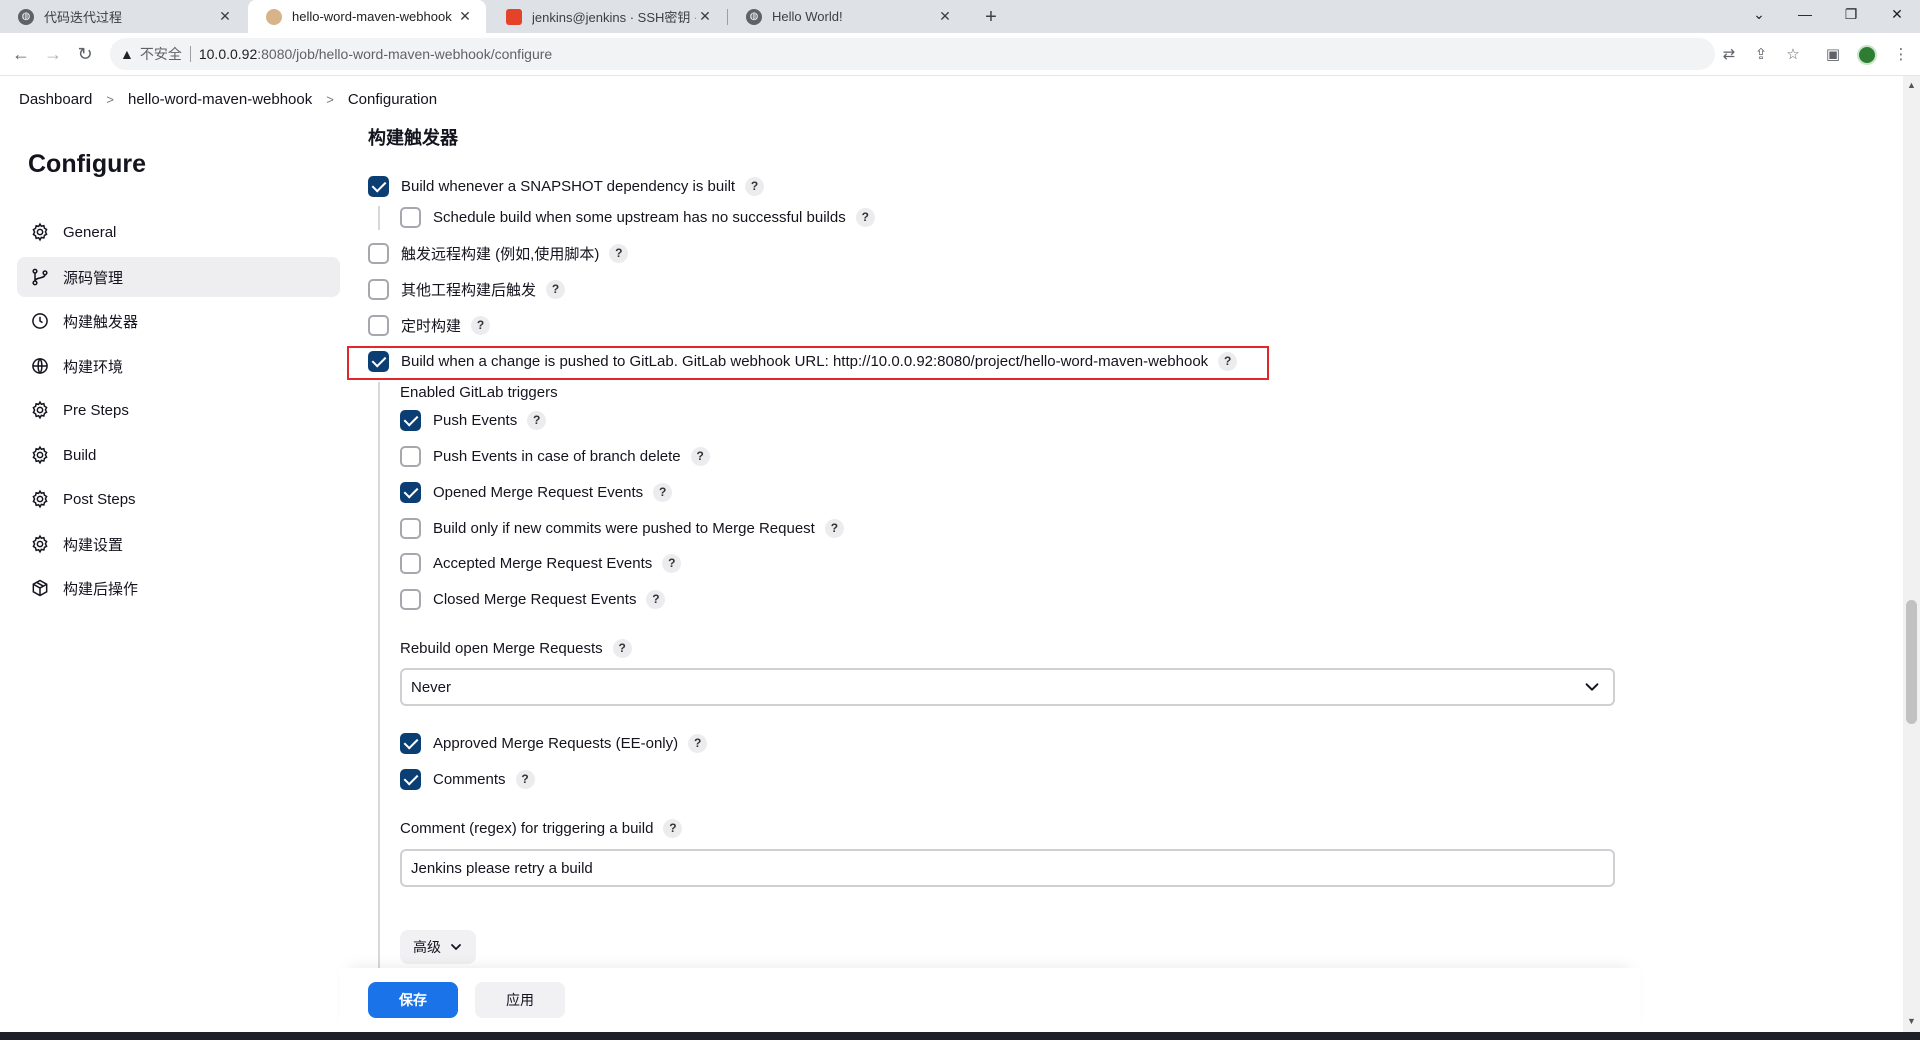 The height and width of the screenshot is (1040, 1920). I want to click on breadcrumb-configuration: Configuration, so click(392, 99).